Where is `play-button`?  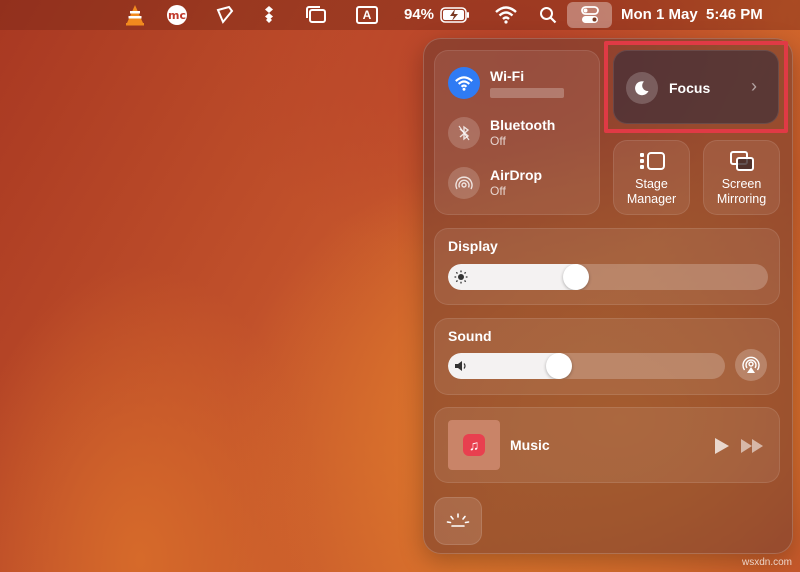
play-button is located at coordinates (721, 448).